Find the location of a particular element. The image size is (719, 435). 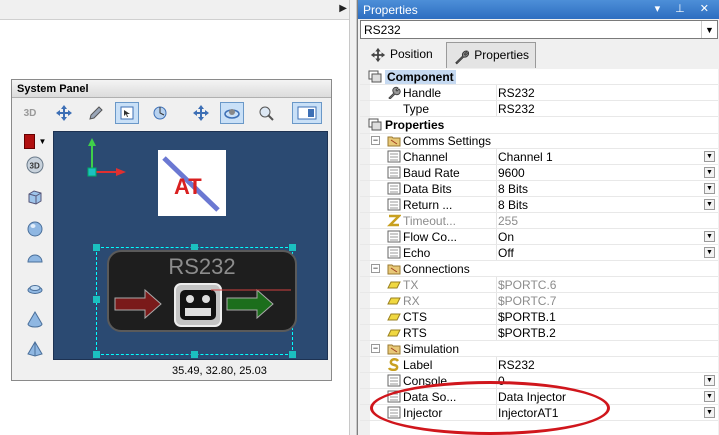

property-row: Return ... 8 Bits ▼ is located at coordinates (539, 205).